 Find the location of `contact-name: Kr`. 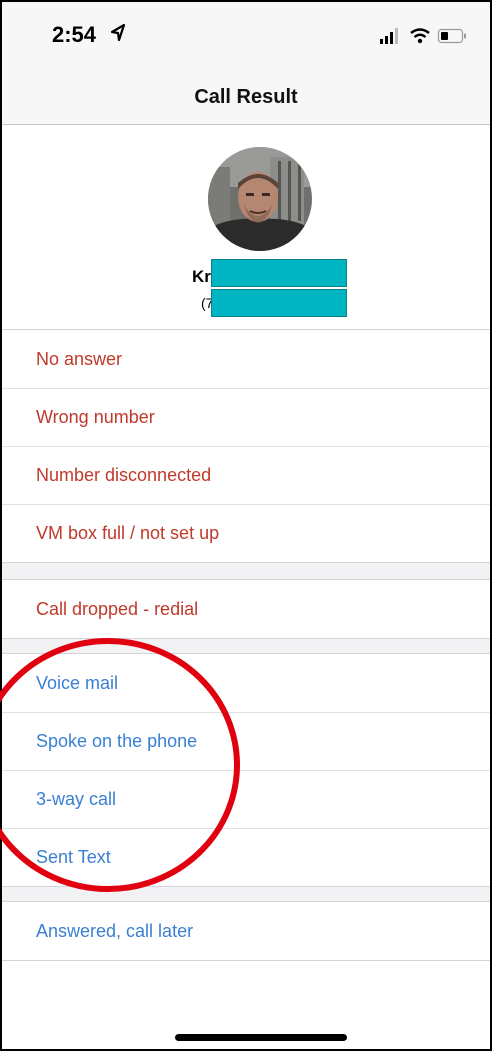

contact-name: Kr is located at coordinates (201, 276).